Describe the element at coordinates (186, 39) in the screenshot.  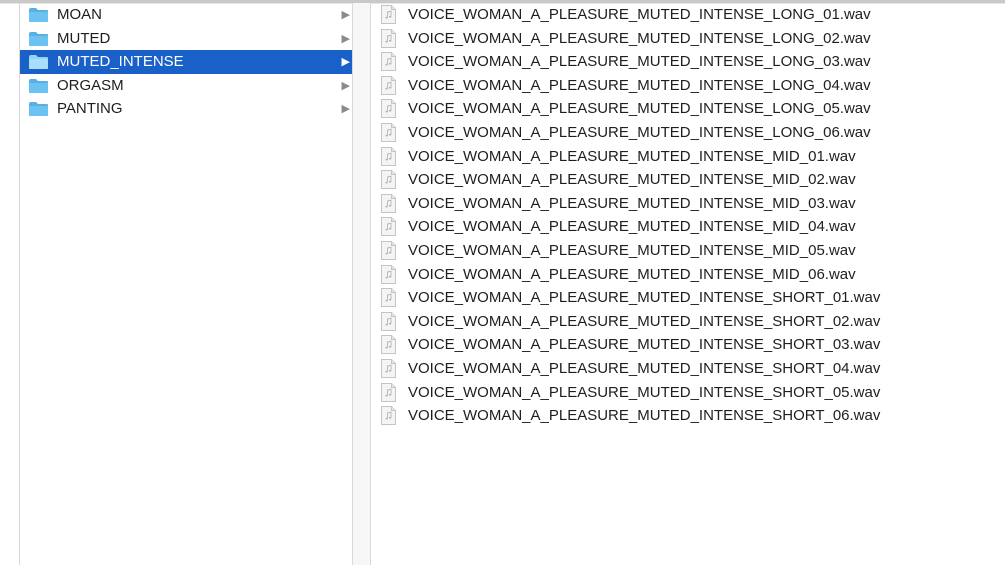
I see `folder-row-muted: MUTED ▶` at that location.